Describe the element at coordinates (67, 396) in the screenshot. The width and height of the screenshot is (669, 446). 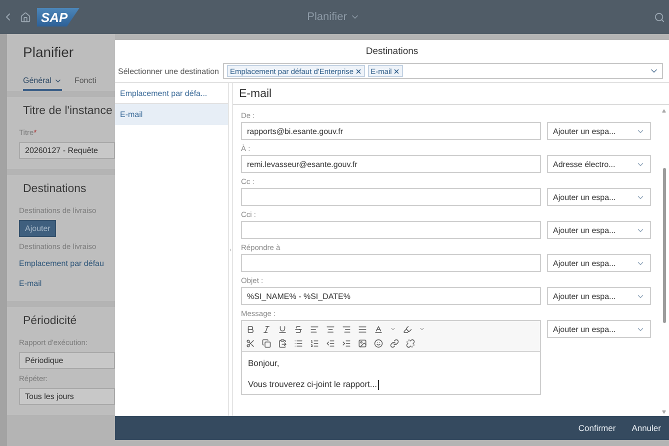
I see `select-field: Tous les jours` at that location.